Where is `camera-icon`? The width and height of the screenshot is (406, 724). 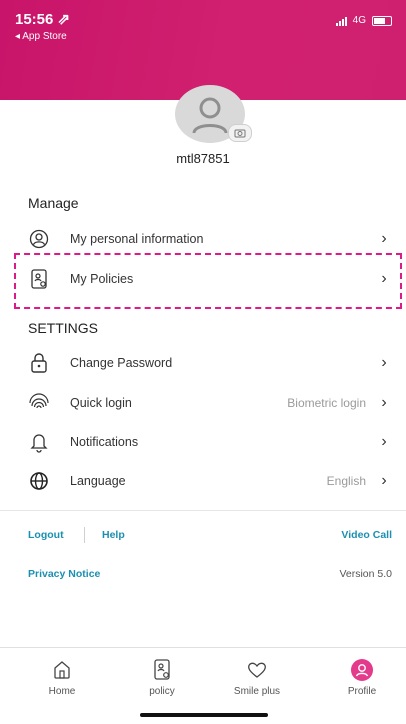
camera-icon is located at coordinates (240, 133).